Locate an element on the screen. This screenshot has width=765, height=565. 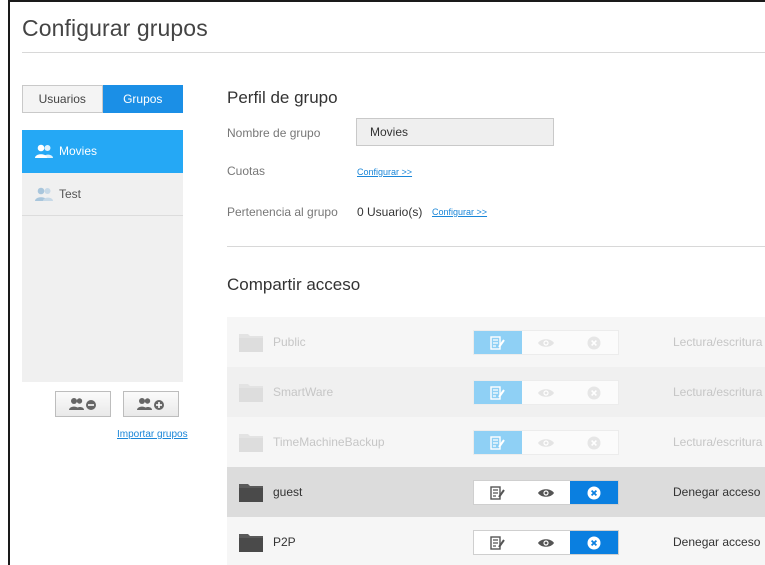
add-group-button is located at coordinates (151, 404).